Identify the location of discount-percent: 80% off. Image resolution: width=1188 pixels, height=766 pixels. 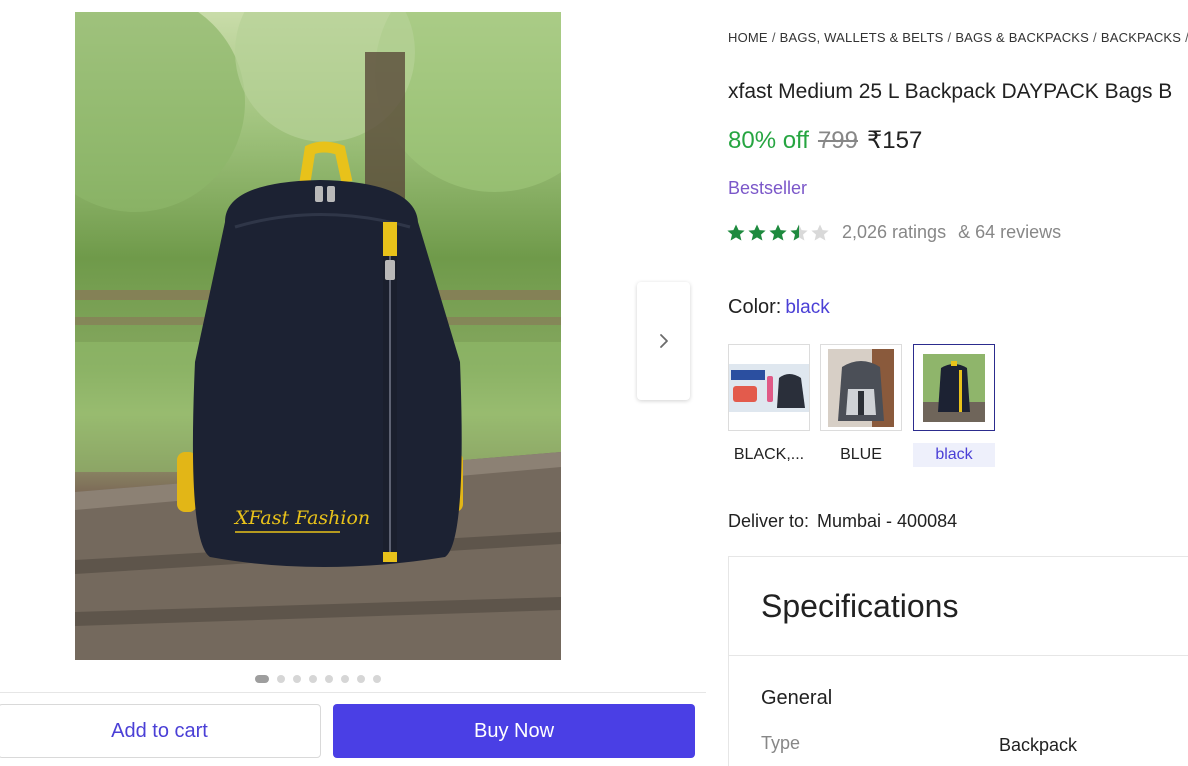
(768, 140).